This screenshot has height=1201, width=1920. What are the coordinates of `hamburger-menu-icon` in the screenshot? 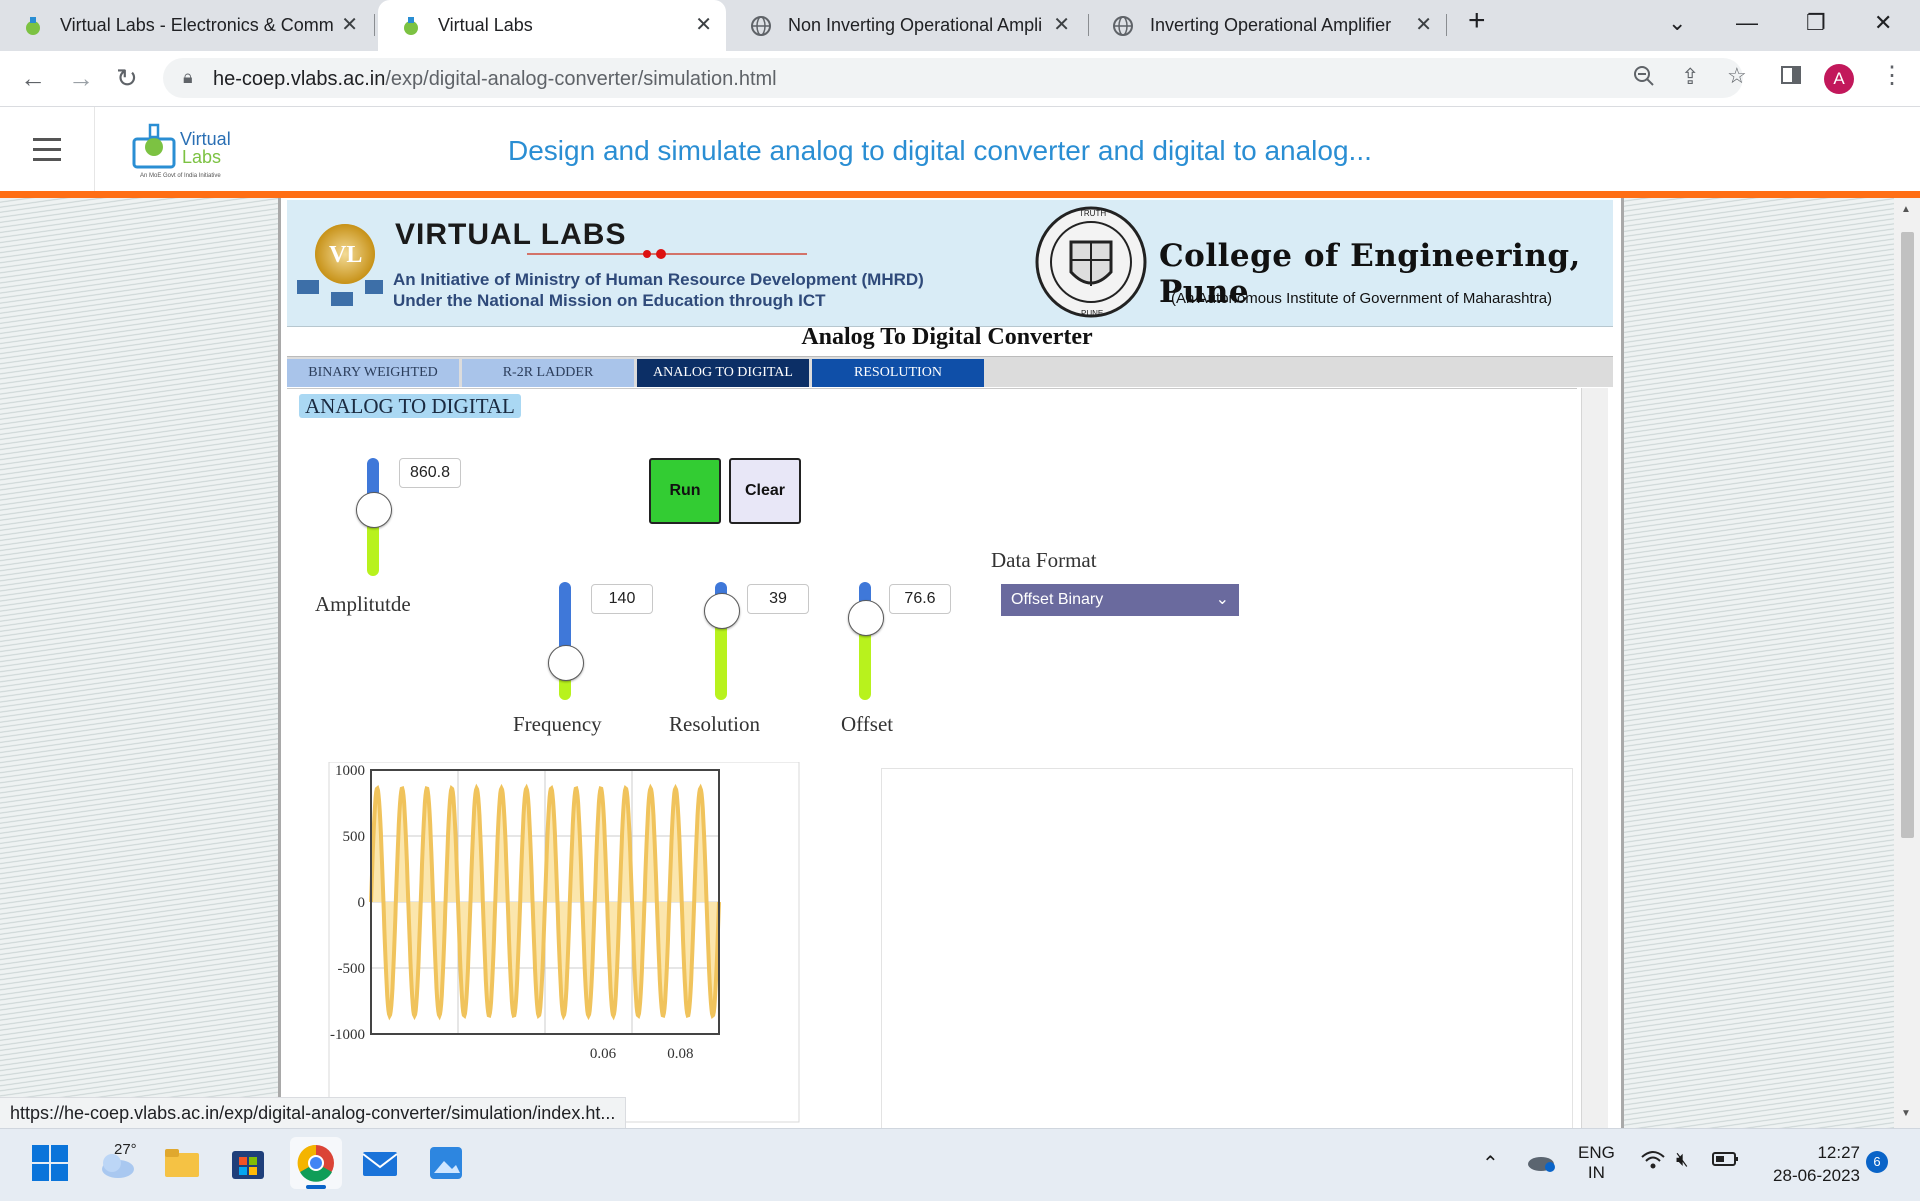 It's located at (47, 149).